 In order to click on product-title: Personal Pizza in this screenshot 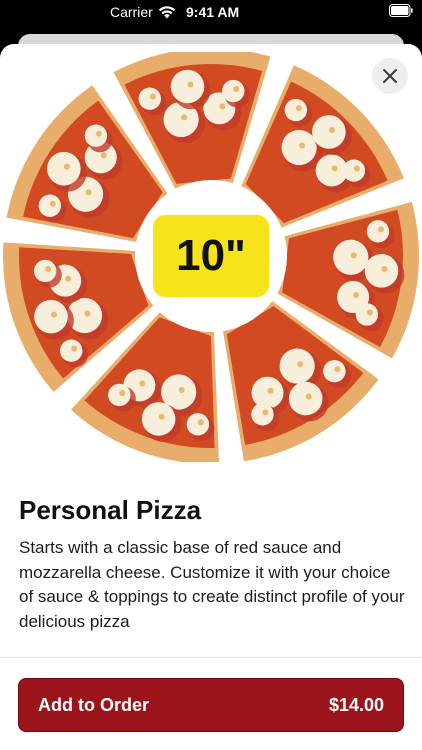, I will do `click(110, 510)`.